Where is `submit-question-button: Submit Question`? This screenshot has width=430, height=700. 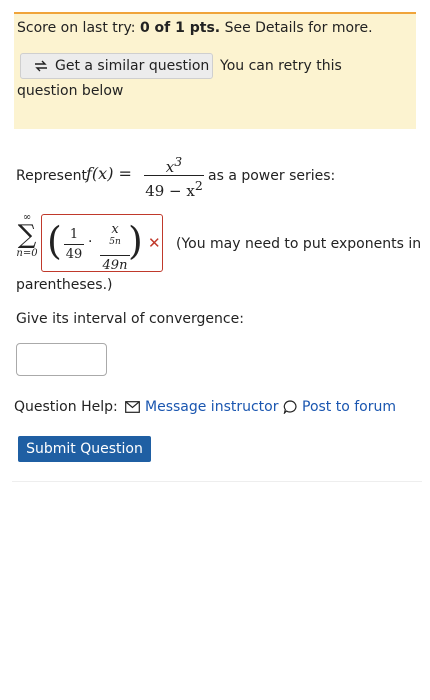
submit-question-button: Submit Question is located at coordinates (84, 449).